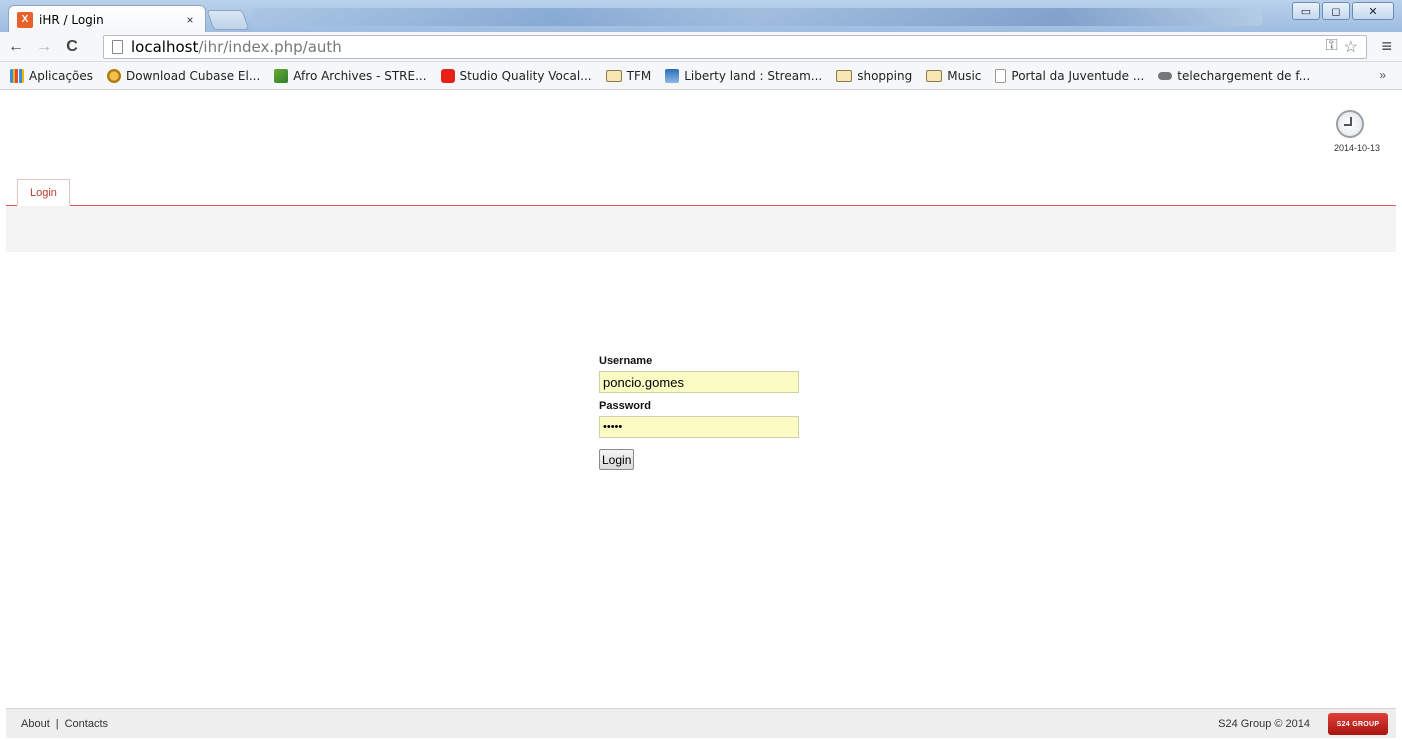  I want to click on browser-toolbar: ← → C localhost/ihr/index.php/auth ⚿ ☆ ≡, so click(701, 47).